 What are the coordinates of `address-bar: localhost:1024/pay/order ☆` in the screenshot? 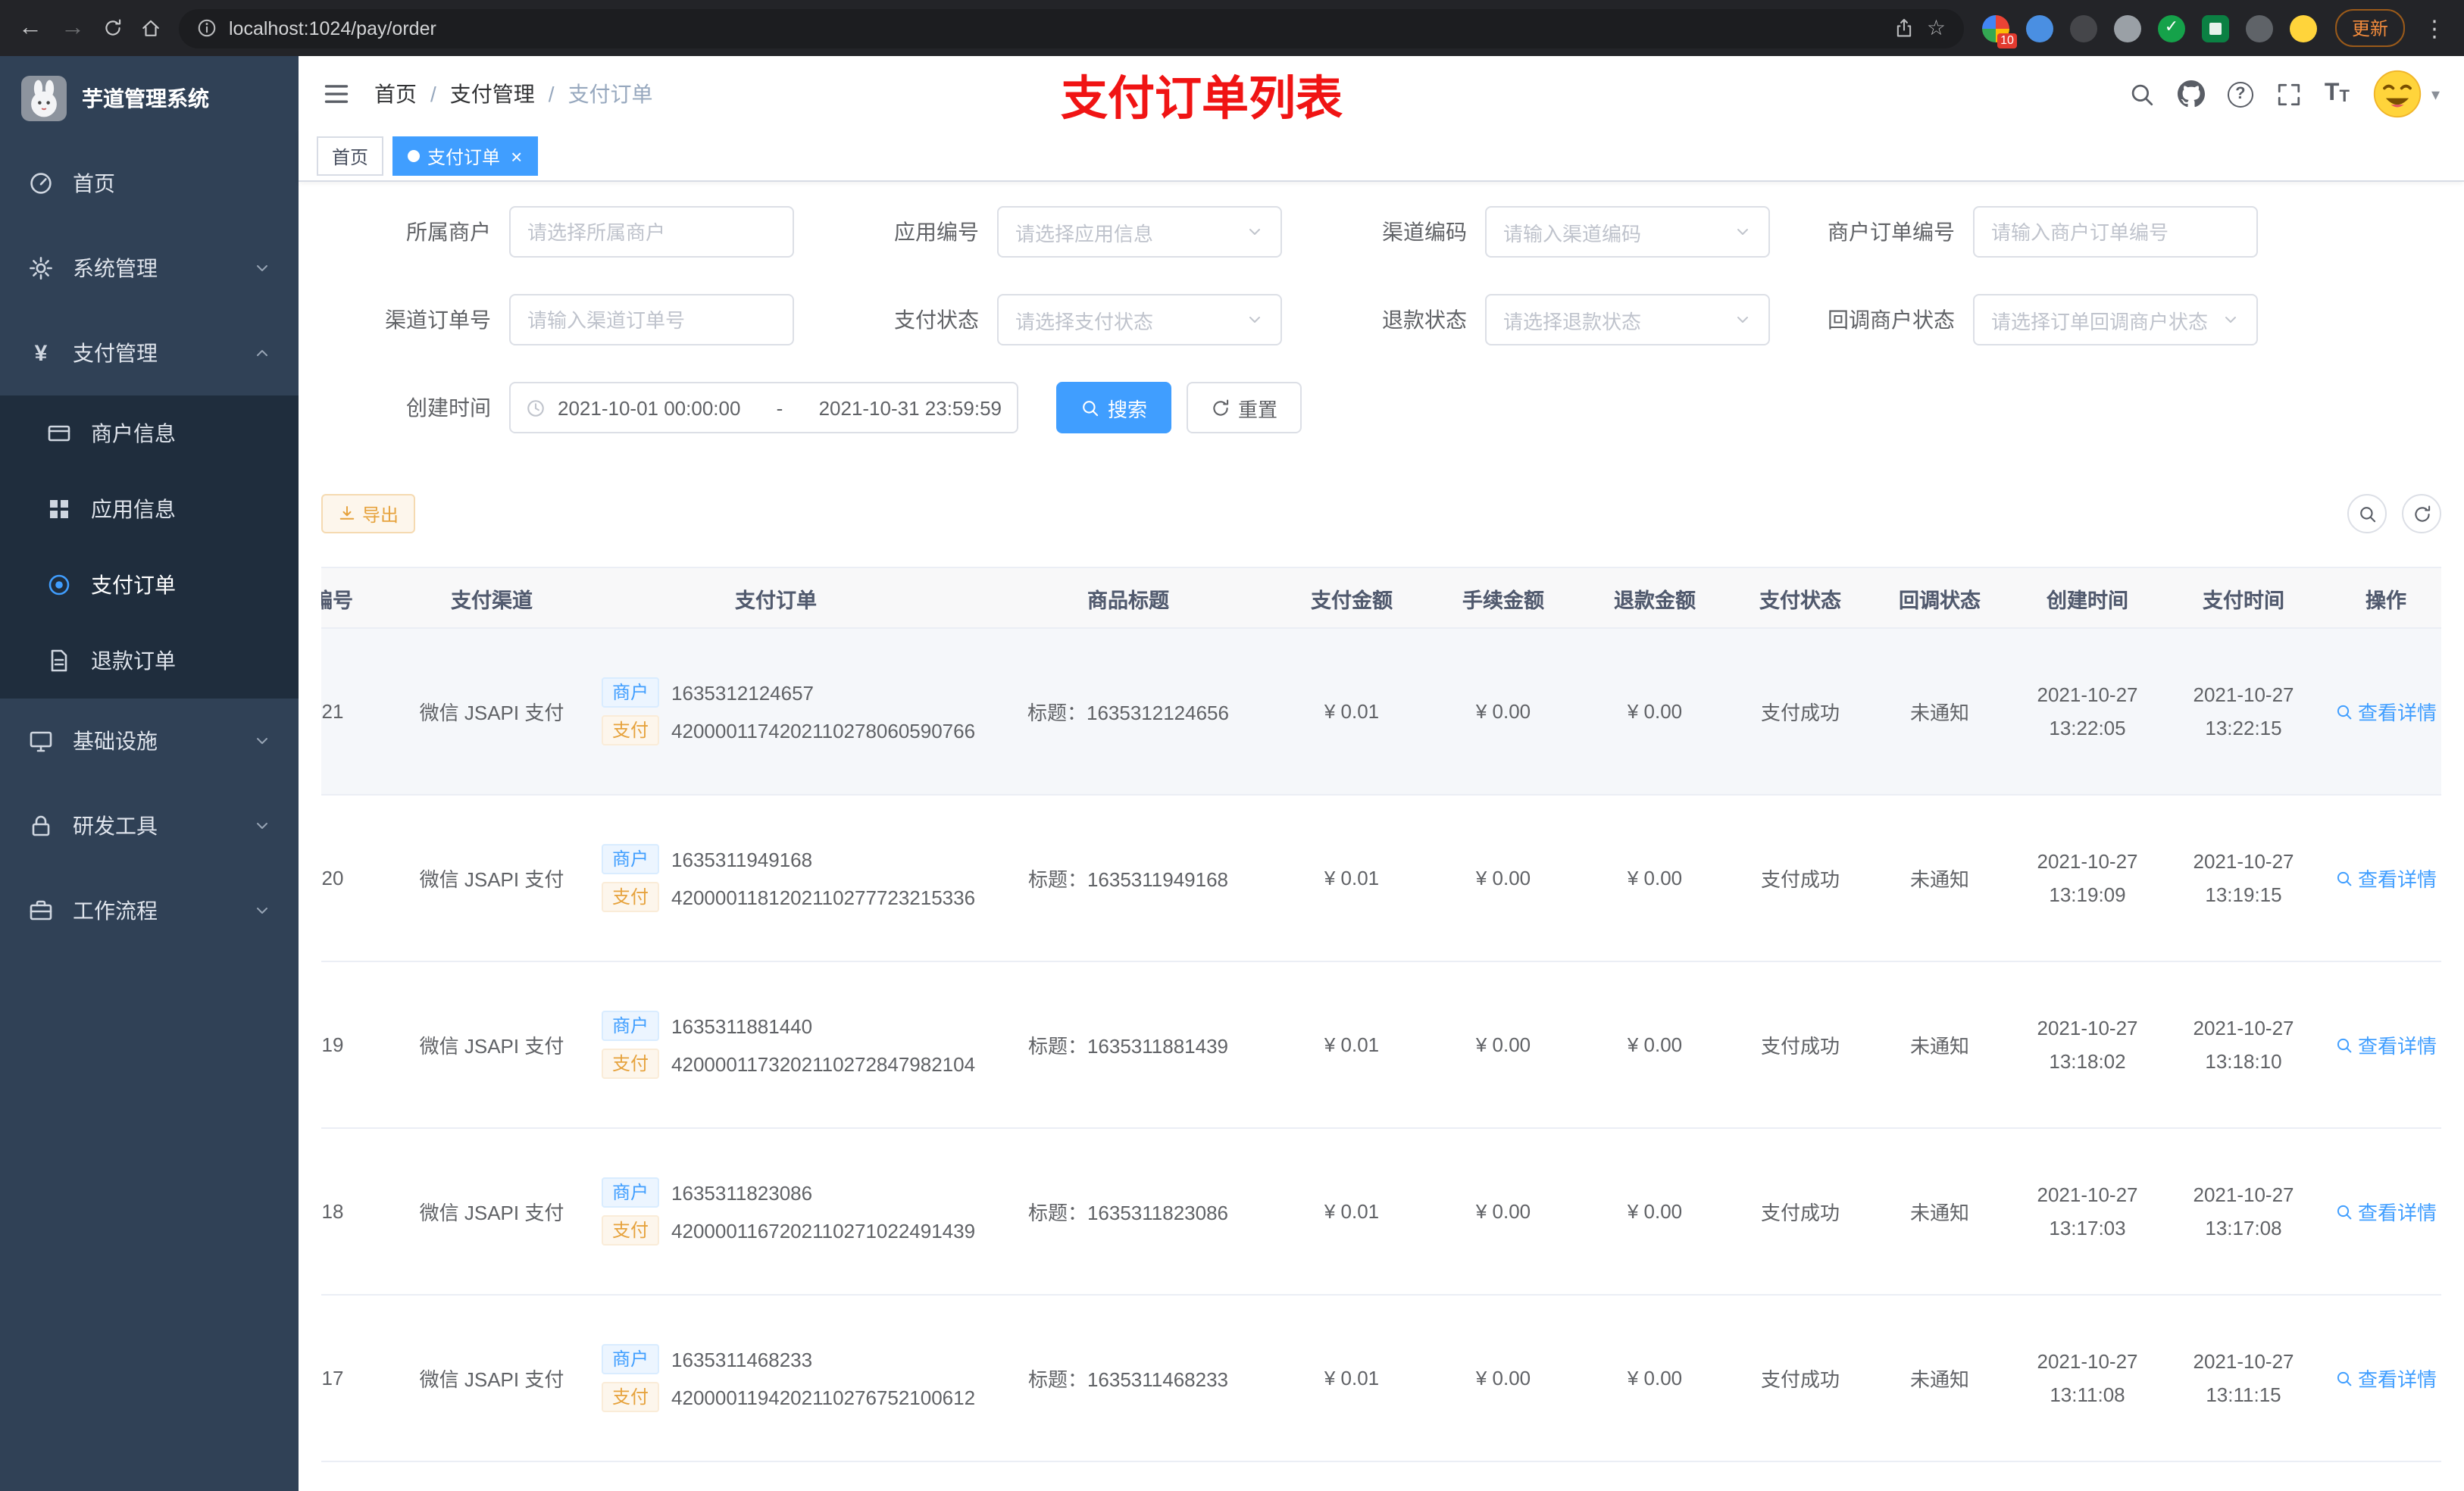 It's located at (1071, 28).